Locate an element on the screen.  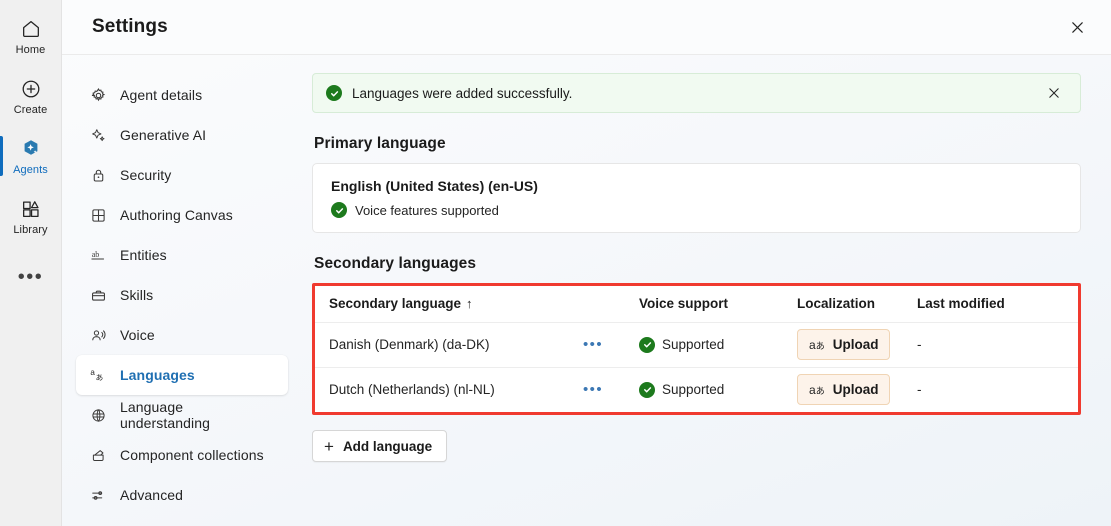
add-language-button: + Add language is located at coordinates (380, 446).